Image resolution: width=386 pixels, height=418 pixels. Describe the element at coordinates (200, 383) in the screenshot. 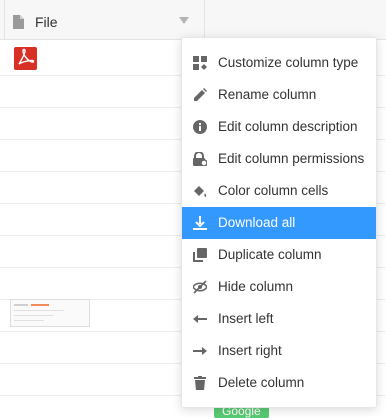

I see `trash-icon` at that location.